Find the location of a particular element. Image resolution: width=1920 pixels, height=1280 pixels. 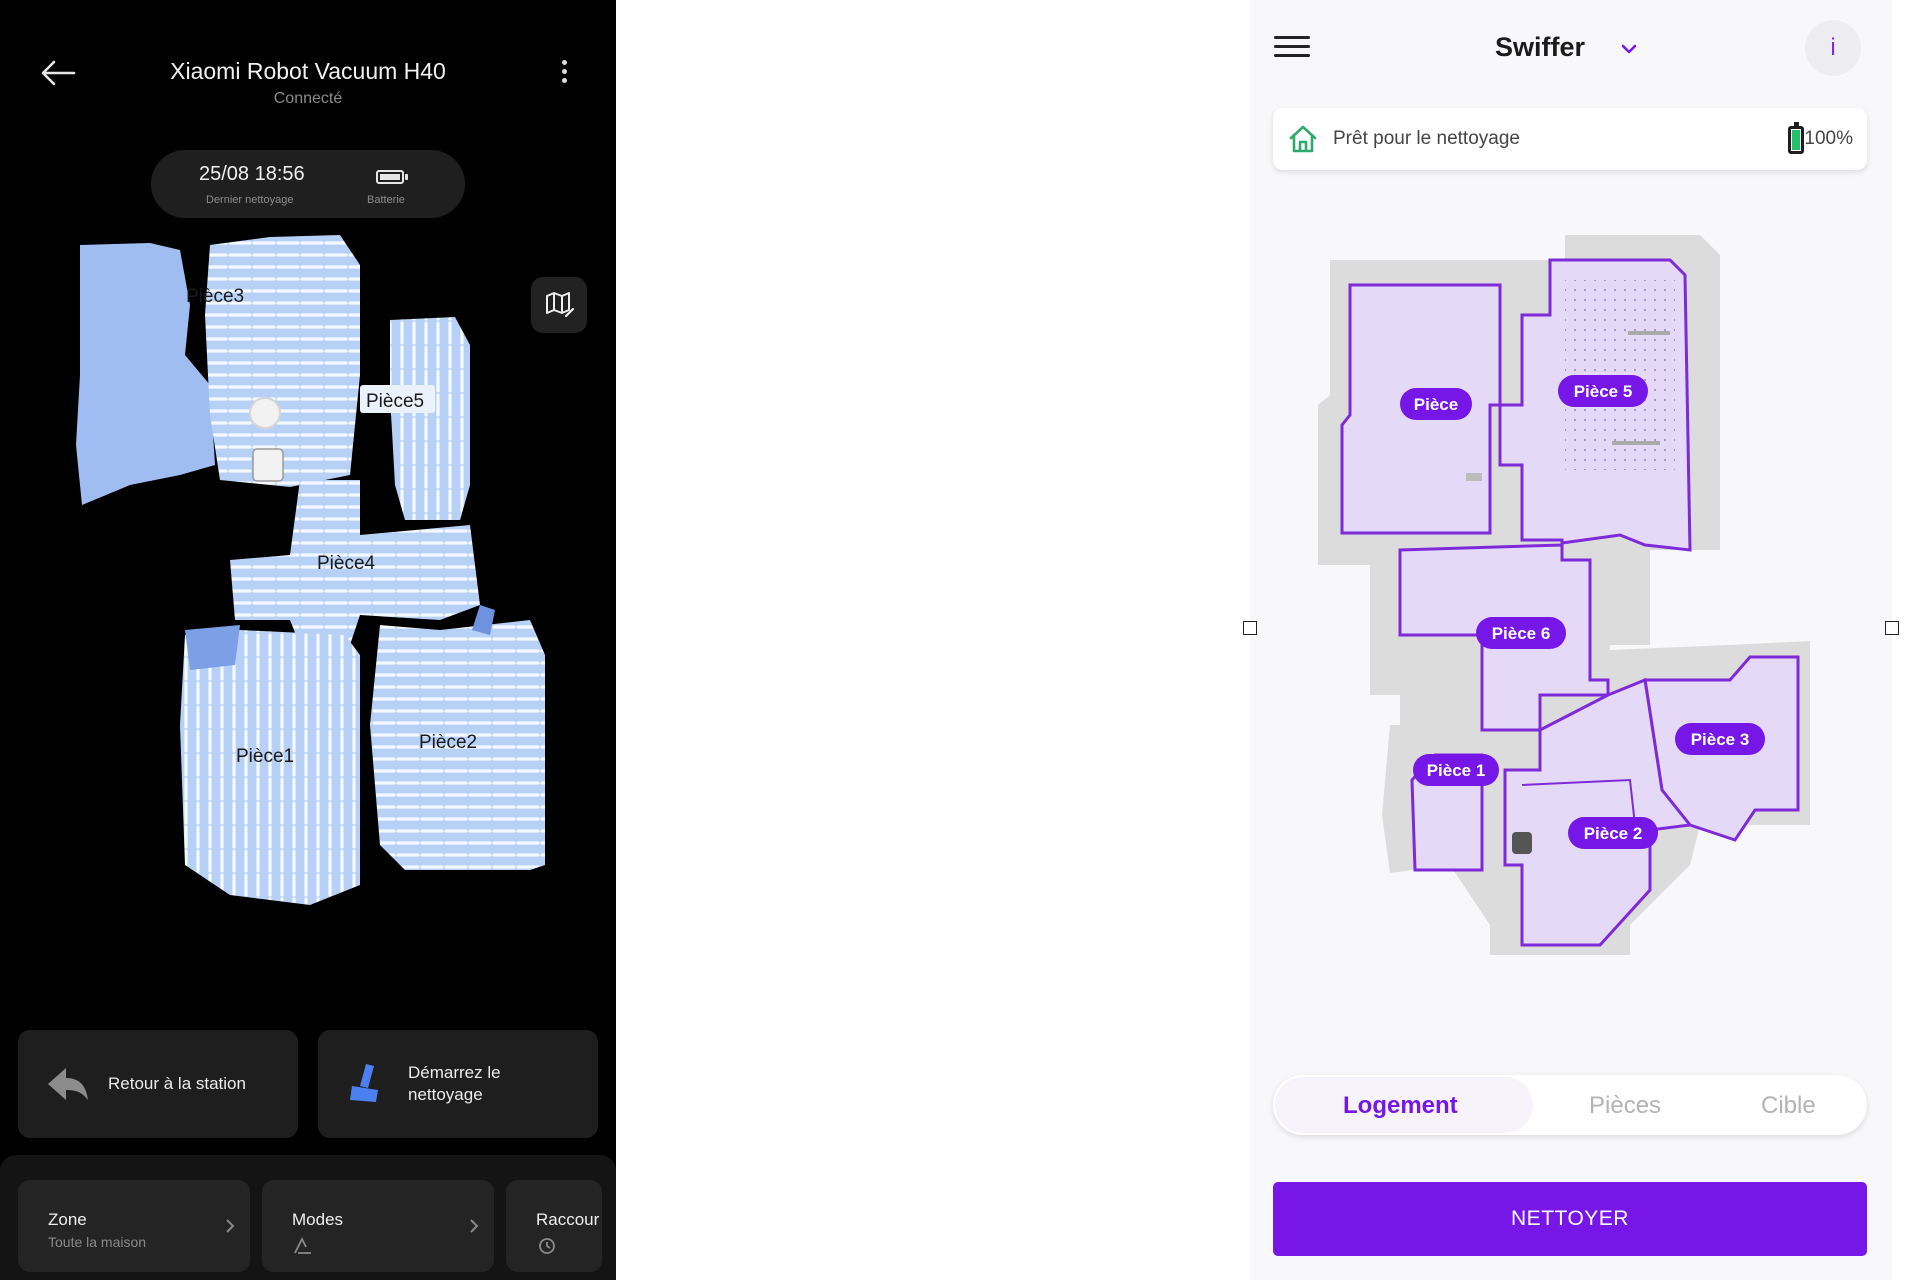

home-icon is located at coordinates (1303, 139).